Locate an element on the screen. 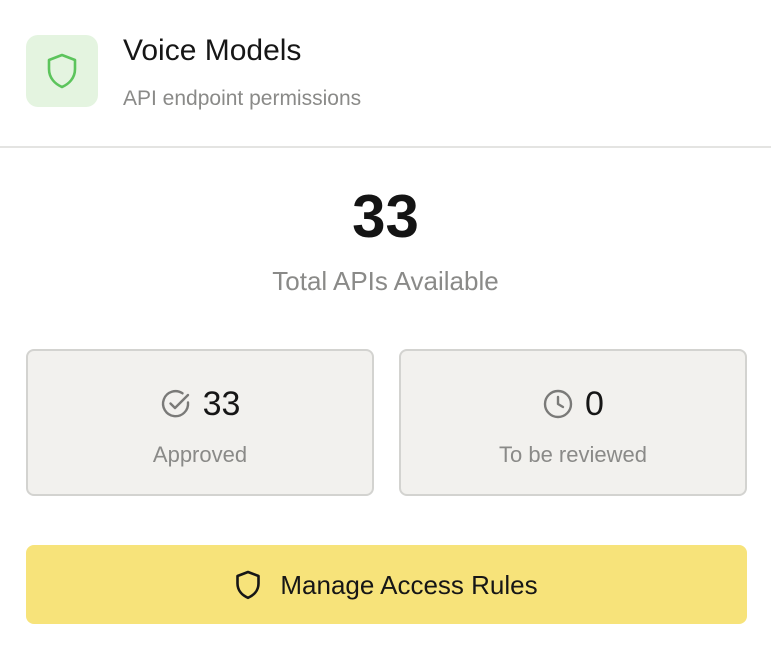 The height and width of the screenshot is (647, 771). review-stat-card: 0 To be reviewed is located at coordinates (573, 422).